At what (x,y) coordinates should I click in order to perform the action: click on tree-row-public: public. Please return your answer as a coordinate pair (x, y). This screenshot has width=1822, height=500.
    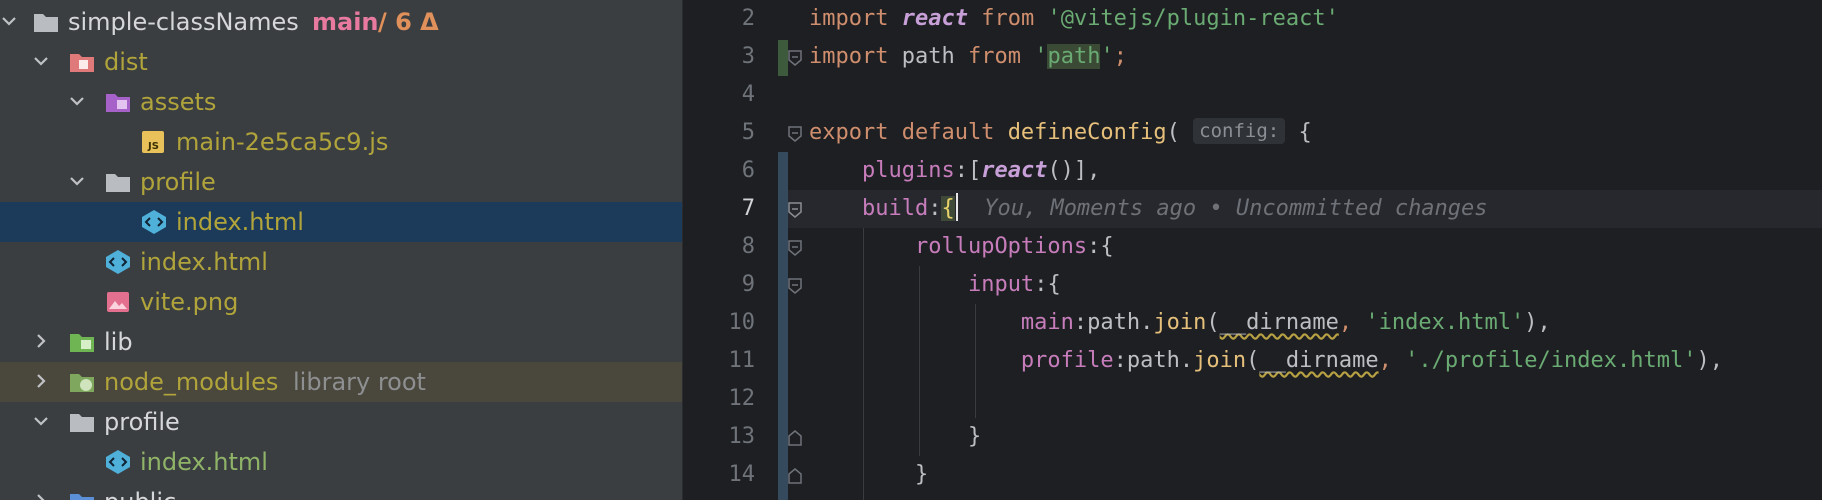
    Looking at the image, I should click on (341, 491).